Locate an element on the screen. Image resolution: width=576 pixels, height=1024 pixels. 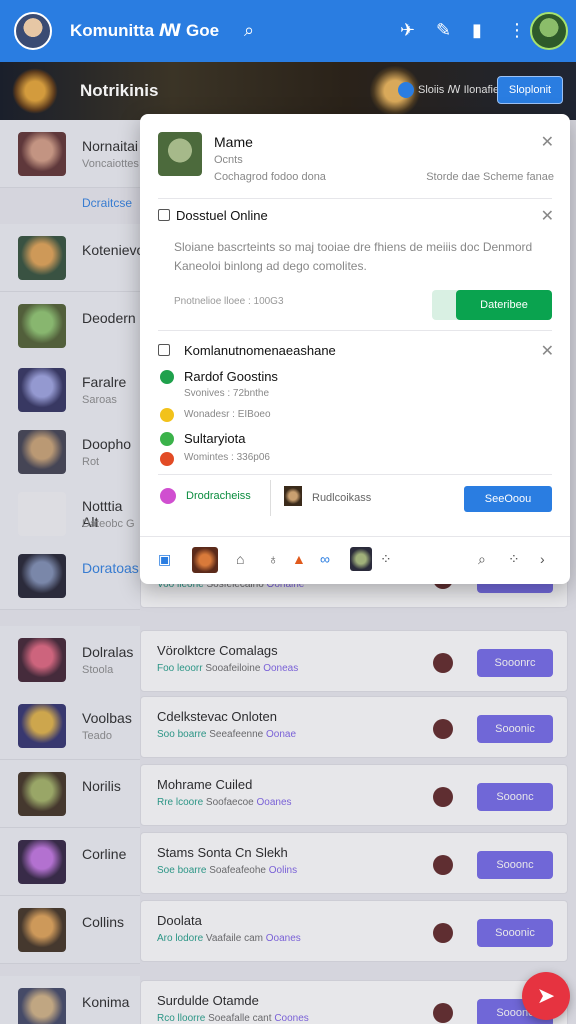
game-thumb-icon is located at coordinates (205, 560).